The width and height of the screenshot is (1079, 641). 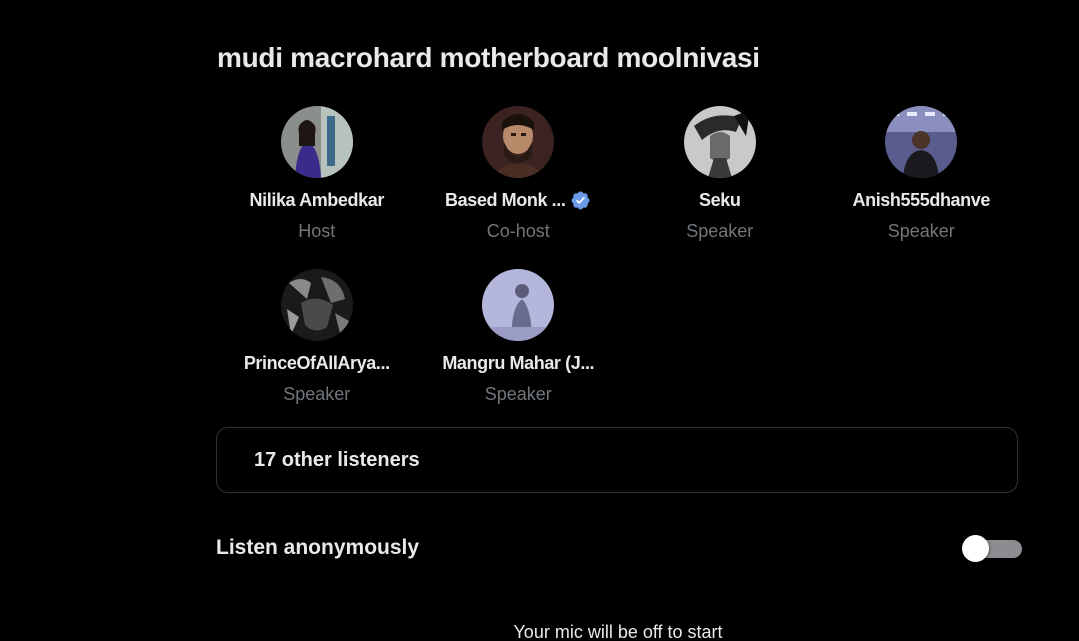 What do you see at coordinates (518, 231) in the screenshot?
I see `participant-role: Co-host` at bounding box center [518, 231].